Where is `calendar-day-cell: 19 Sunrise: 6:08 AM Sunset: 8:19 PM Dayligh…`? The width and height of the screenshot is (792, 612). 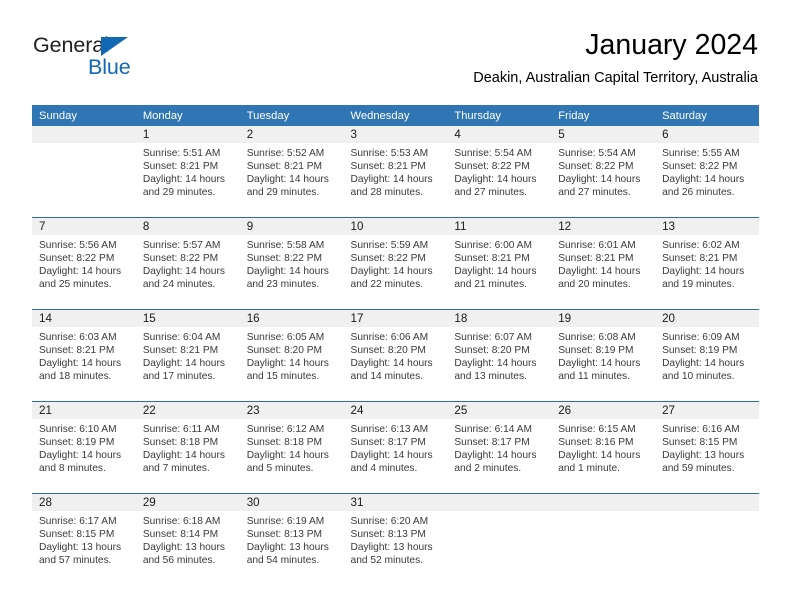 calendar-day-cell: 19 Sunrise: 6:08 AM Sunset: 8:19 PM Dayligh… is located at coordinates (603, 355).